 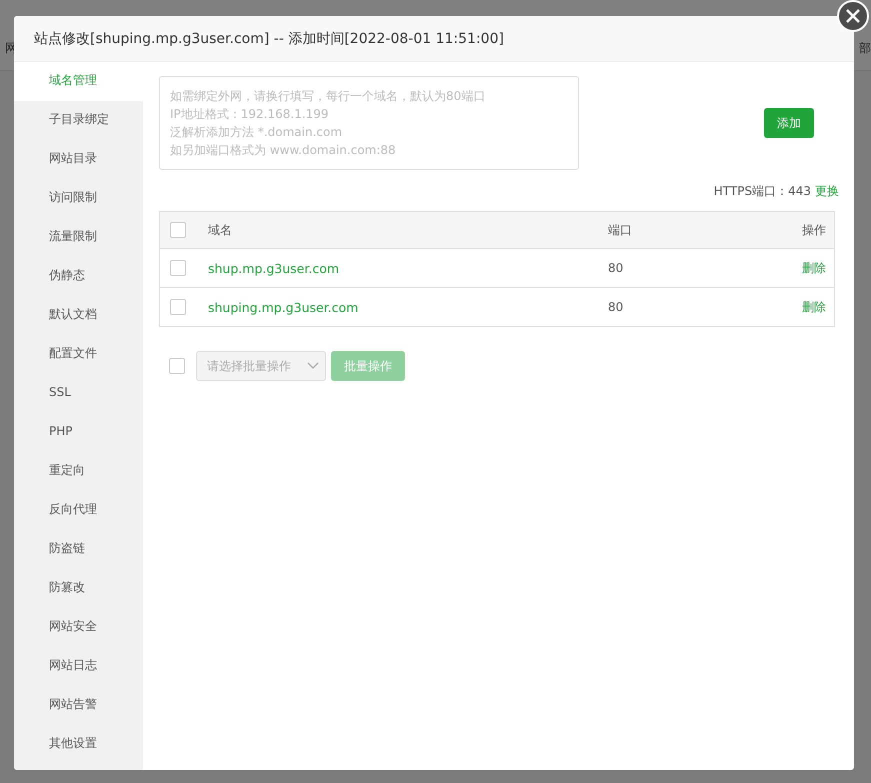 What do you see at coordinates (78, 744) in the screenshot?
I see `sidebar-item: 其他设置` at bounding box center [78, 744].